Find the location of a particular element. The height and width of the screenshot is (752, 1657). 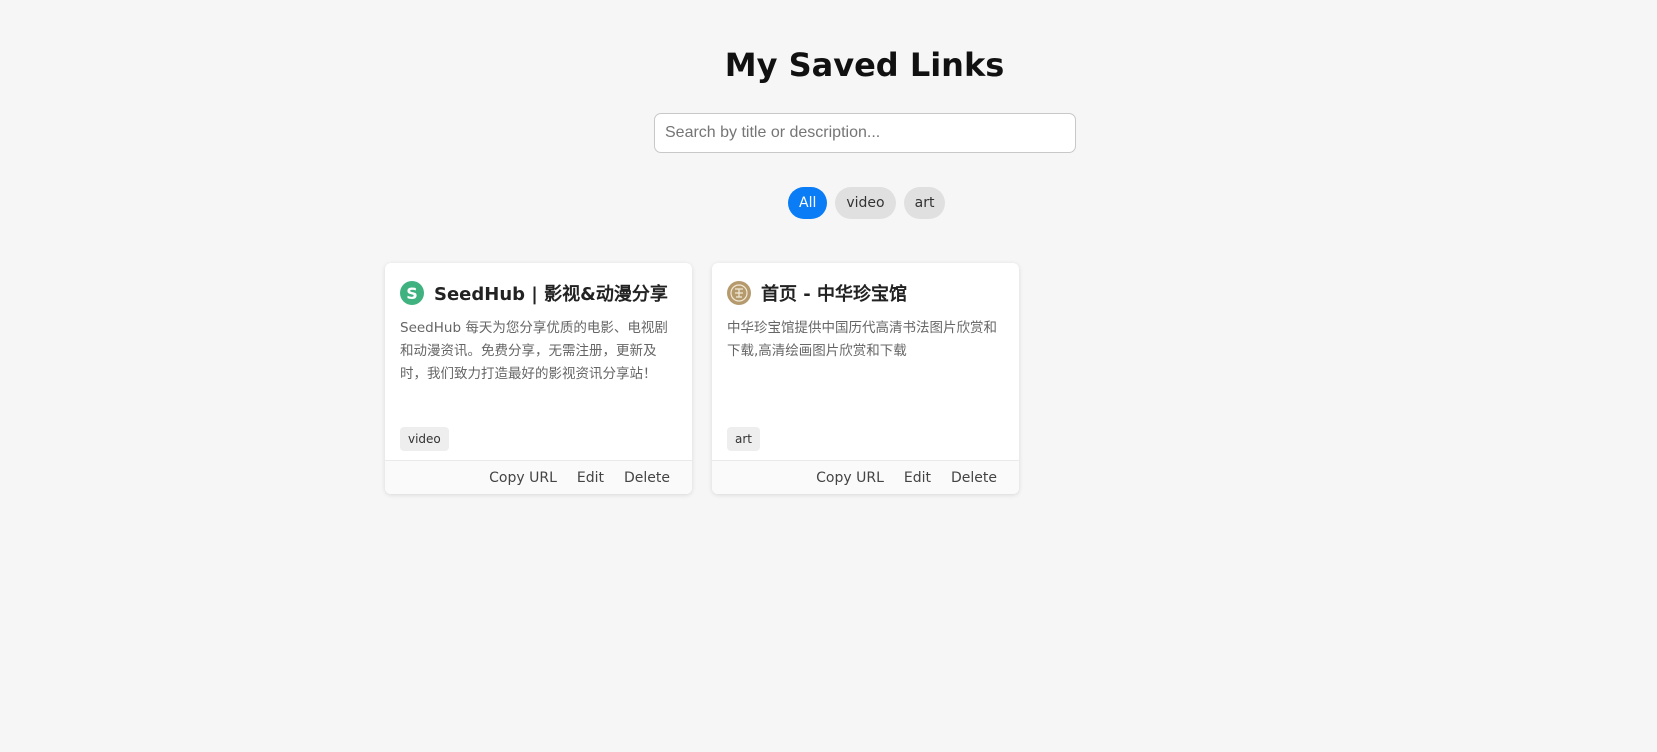

page-title: My Saved Links is located at coordinates (864, 65).